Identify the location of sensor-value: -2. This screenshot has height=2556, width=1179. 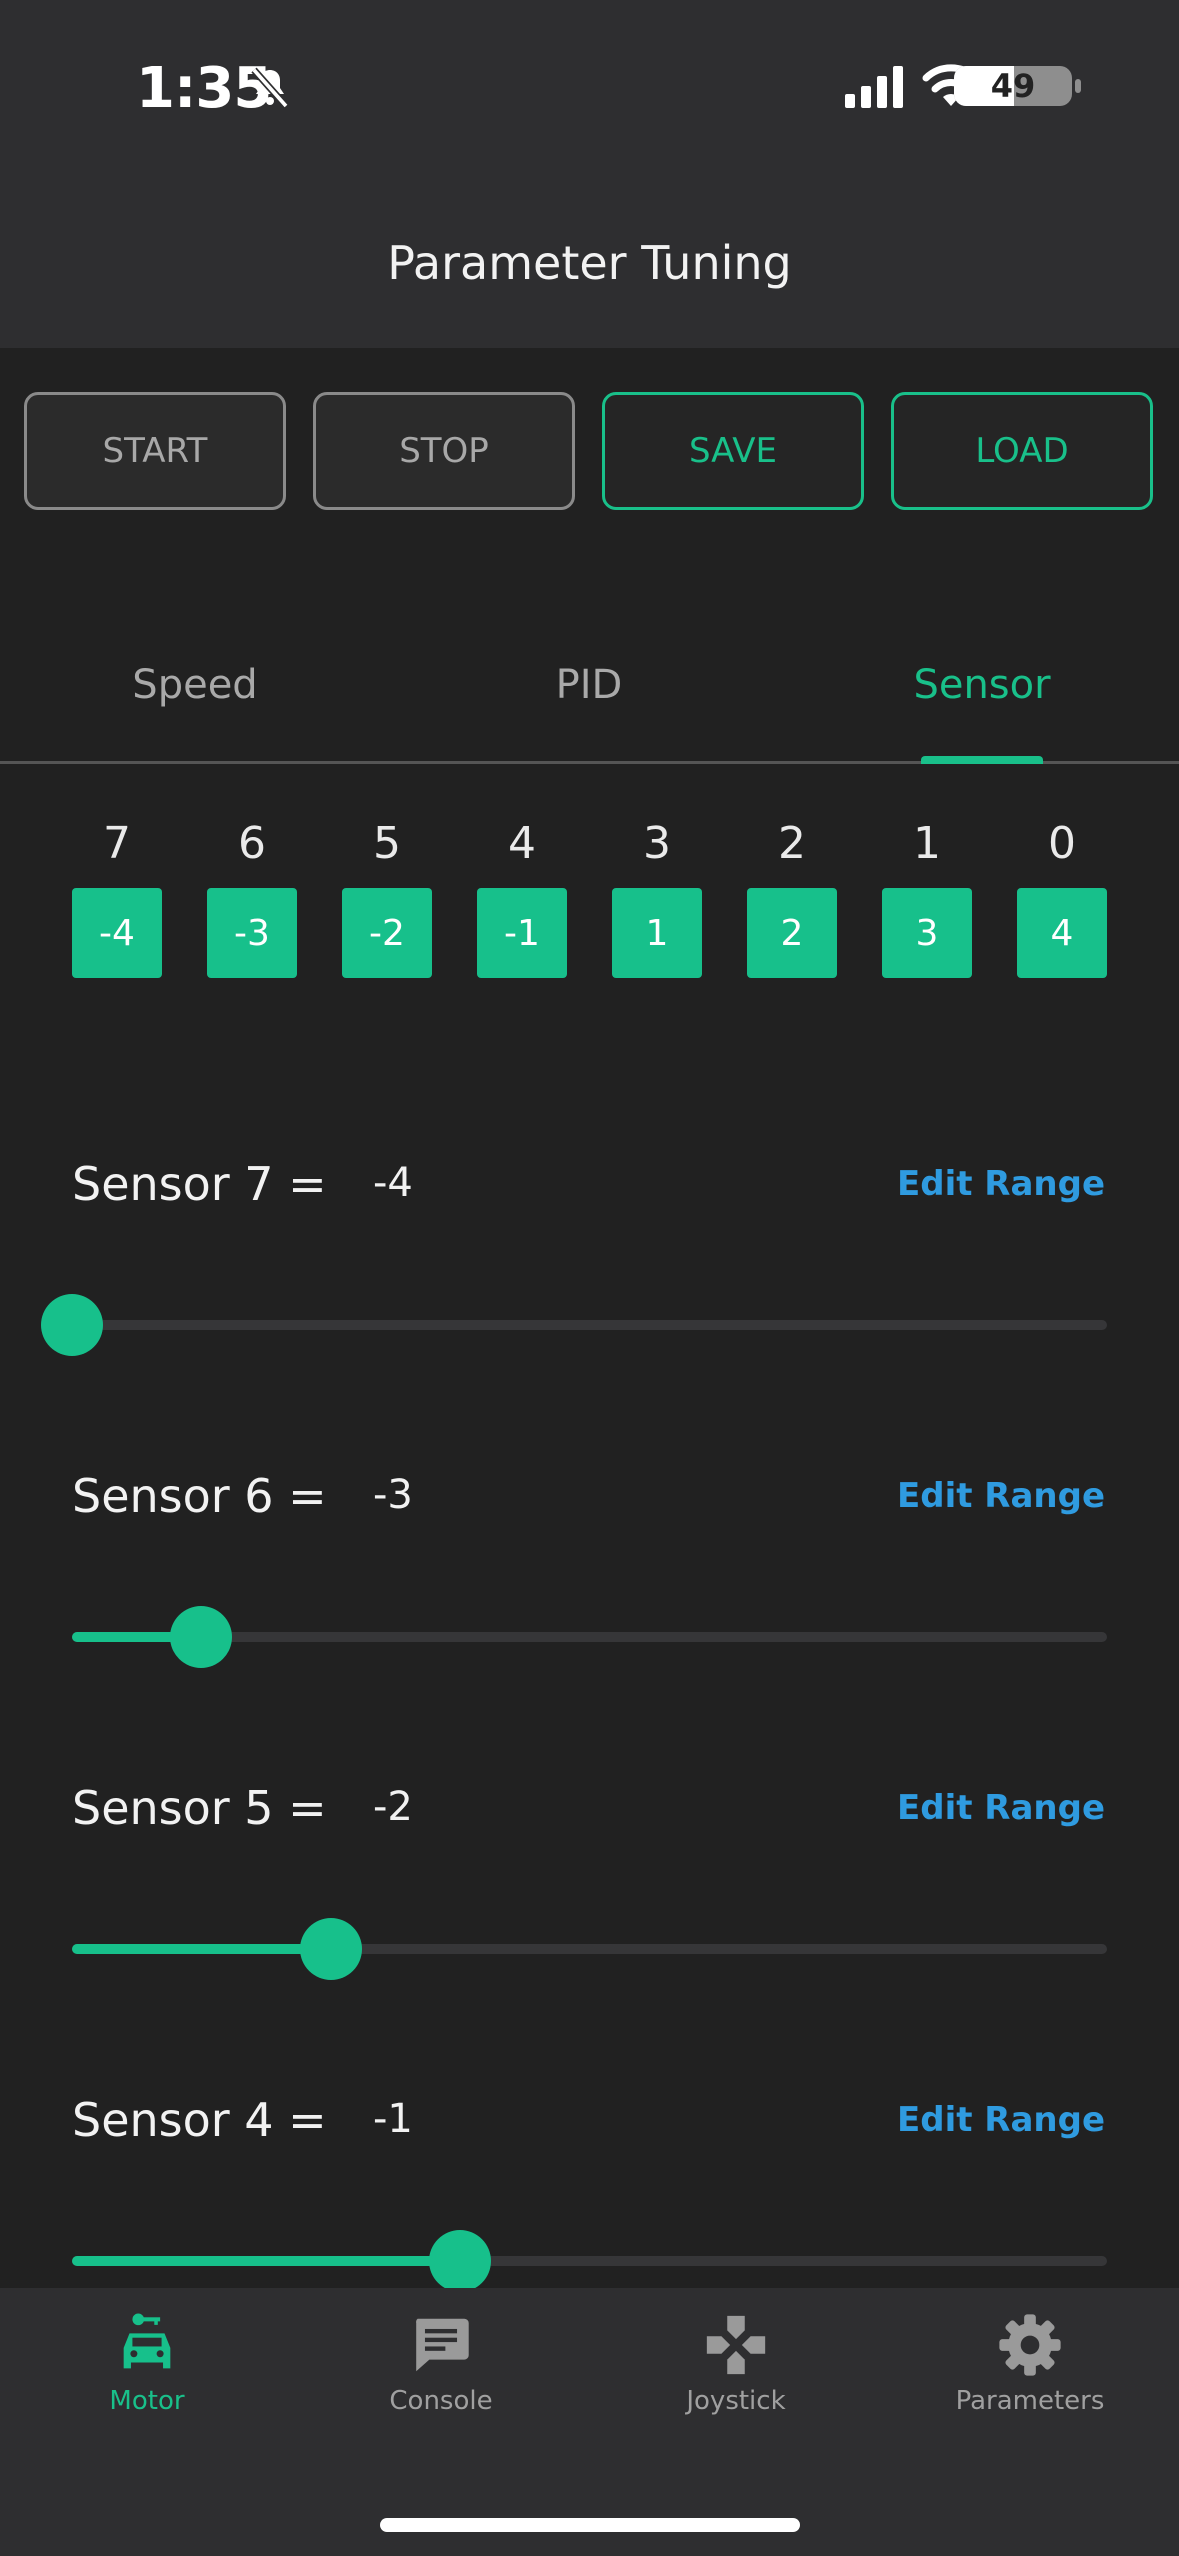
(393, 1807).